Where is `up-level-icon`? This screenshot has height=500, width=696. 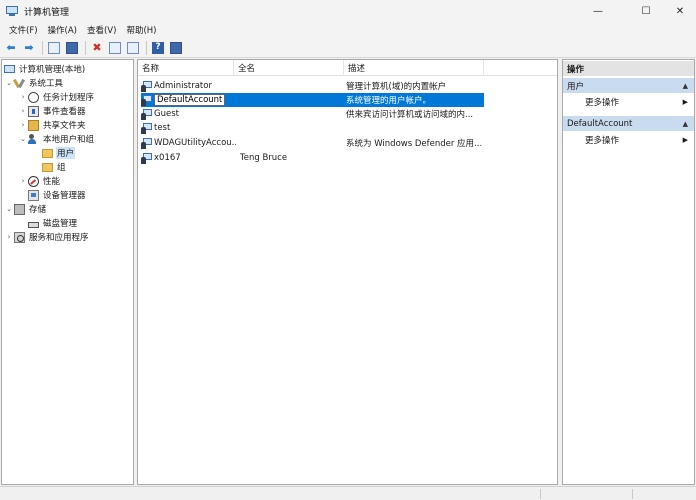 up-level-icon is located at coordinates (54, 48).